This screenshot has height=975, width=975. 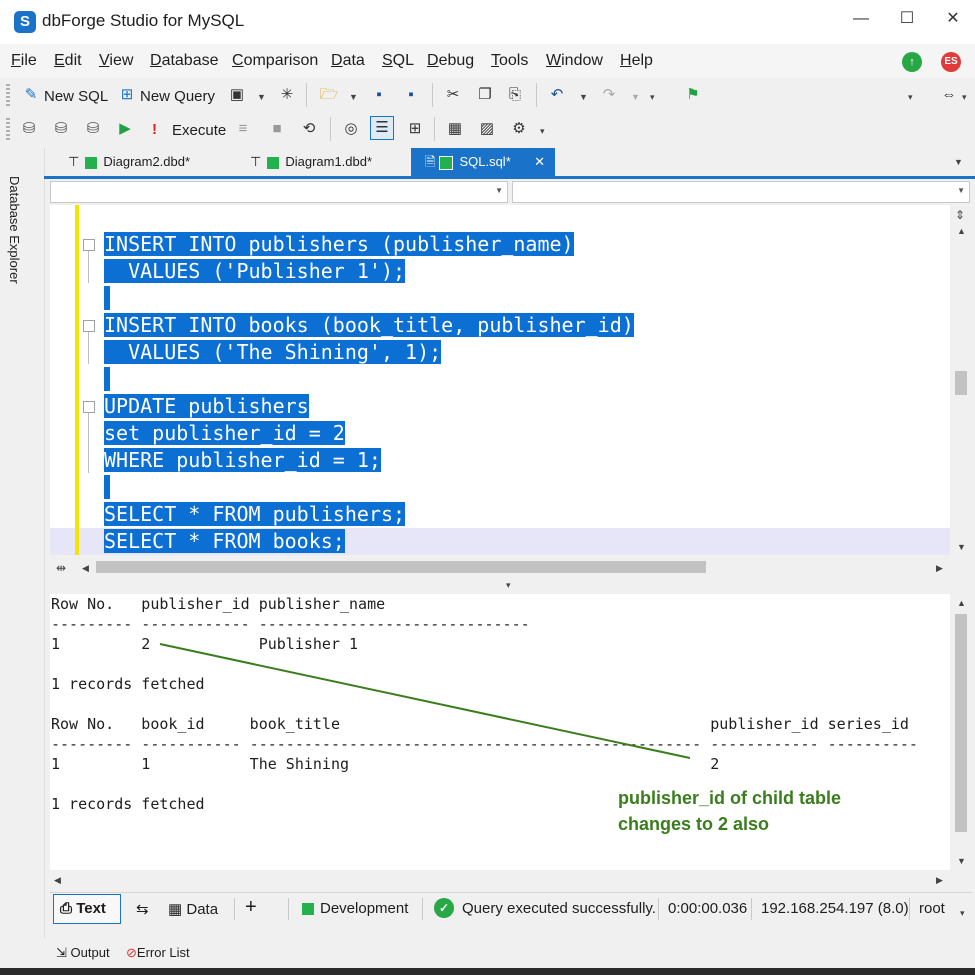 What do you see at coordinates (243, 129) in the screenshot?
I see `execute-current-icon: ≡` at bounding box center [243, 129].